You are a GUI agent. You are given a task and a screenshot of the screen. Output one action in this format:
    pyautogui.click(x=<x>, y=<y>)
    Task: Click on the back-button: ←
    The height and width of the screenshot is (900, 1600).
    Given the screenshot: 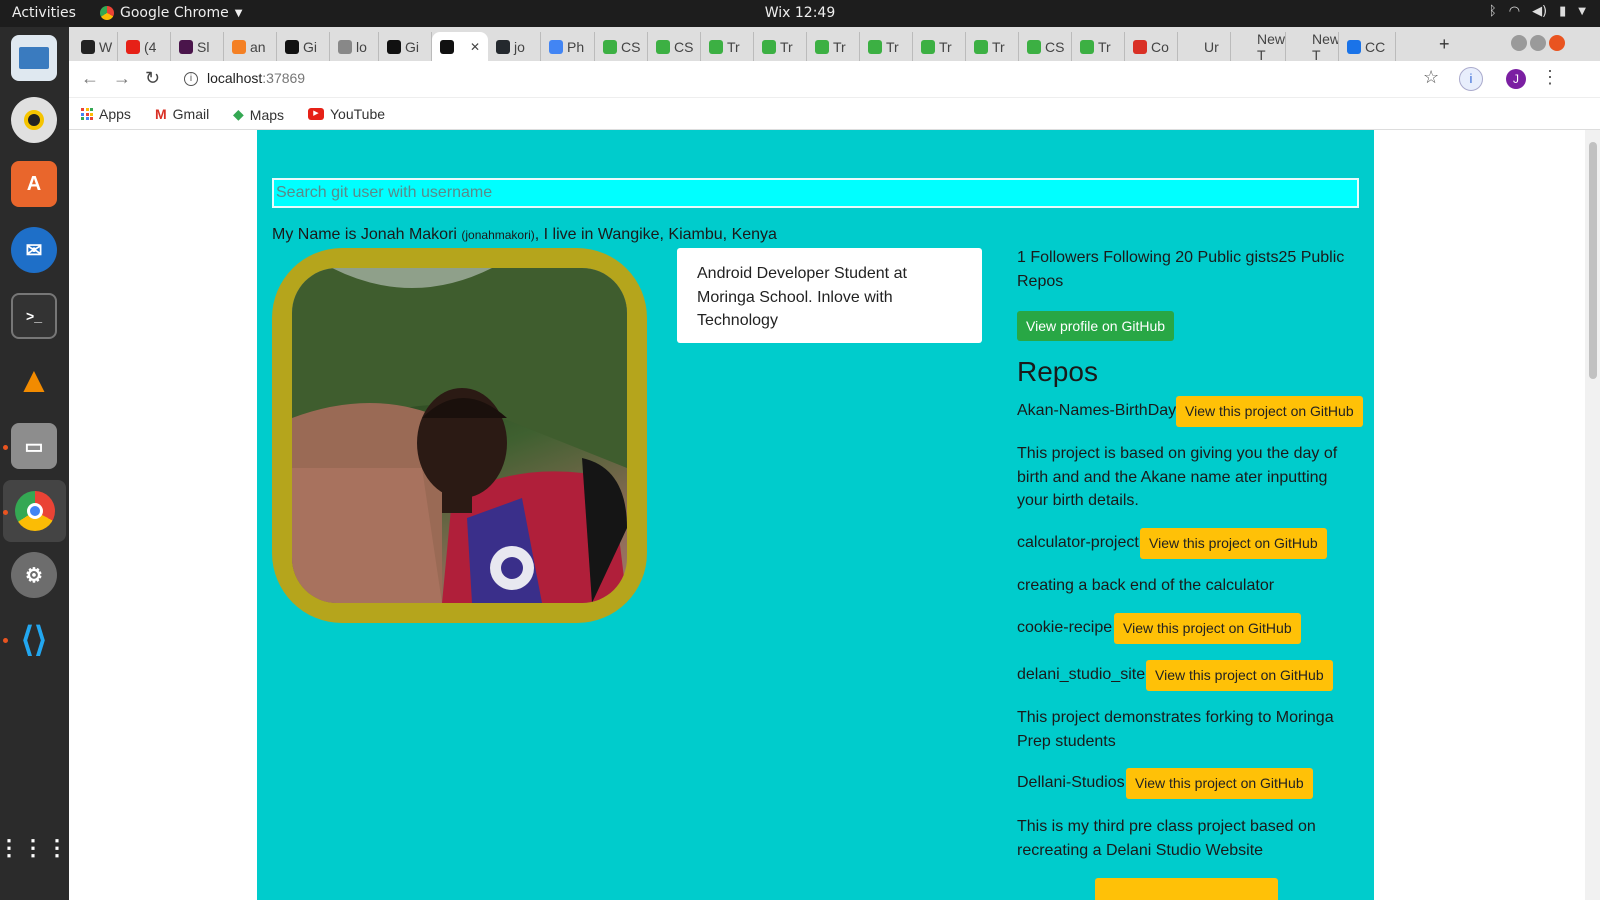 What is the action you would take?
    pyautogui.click(x=90, y=78)
    